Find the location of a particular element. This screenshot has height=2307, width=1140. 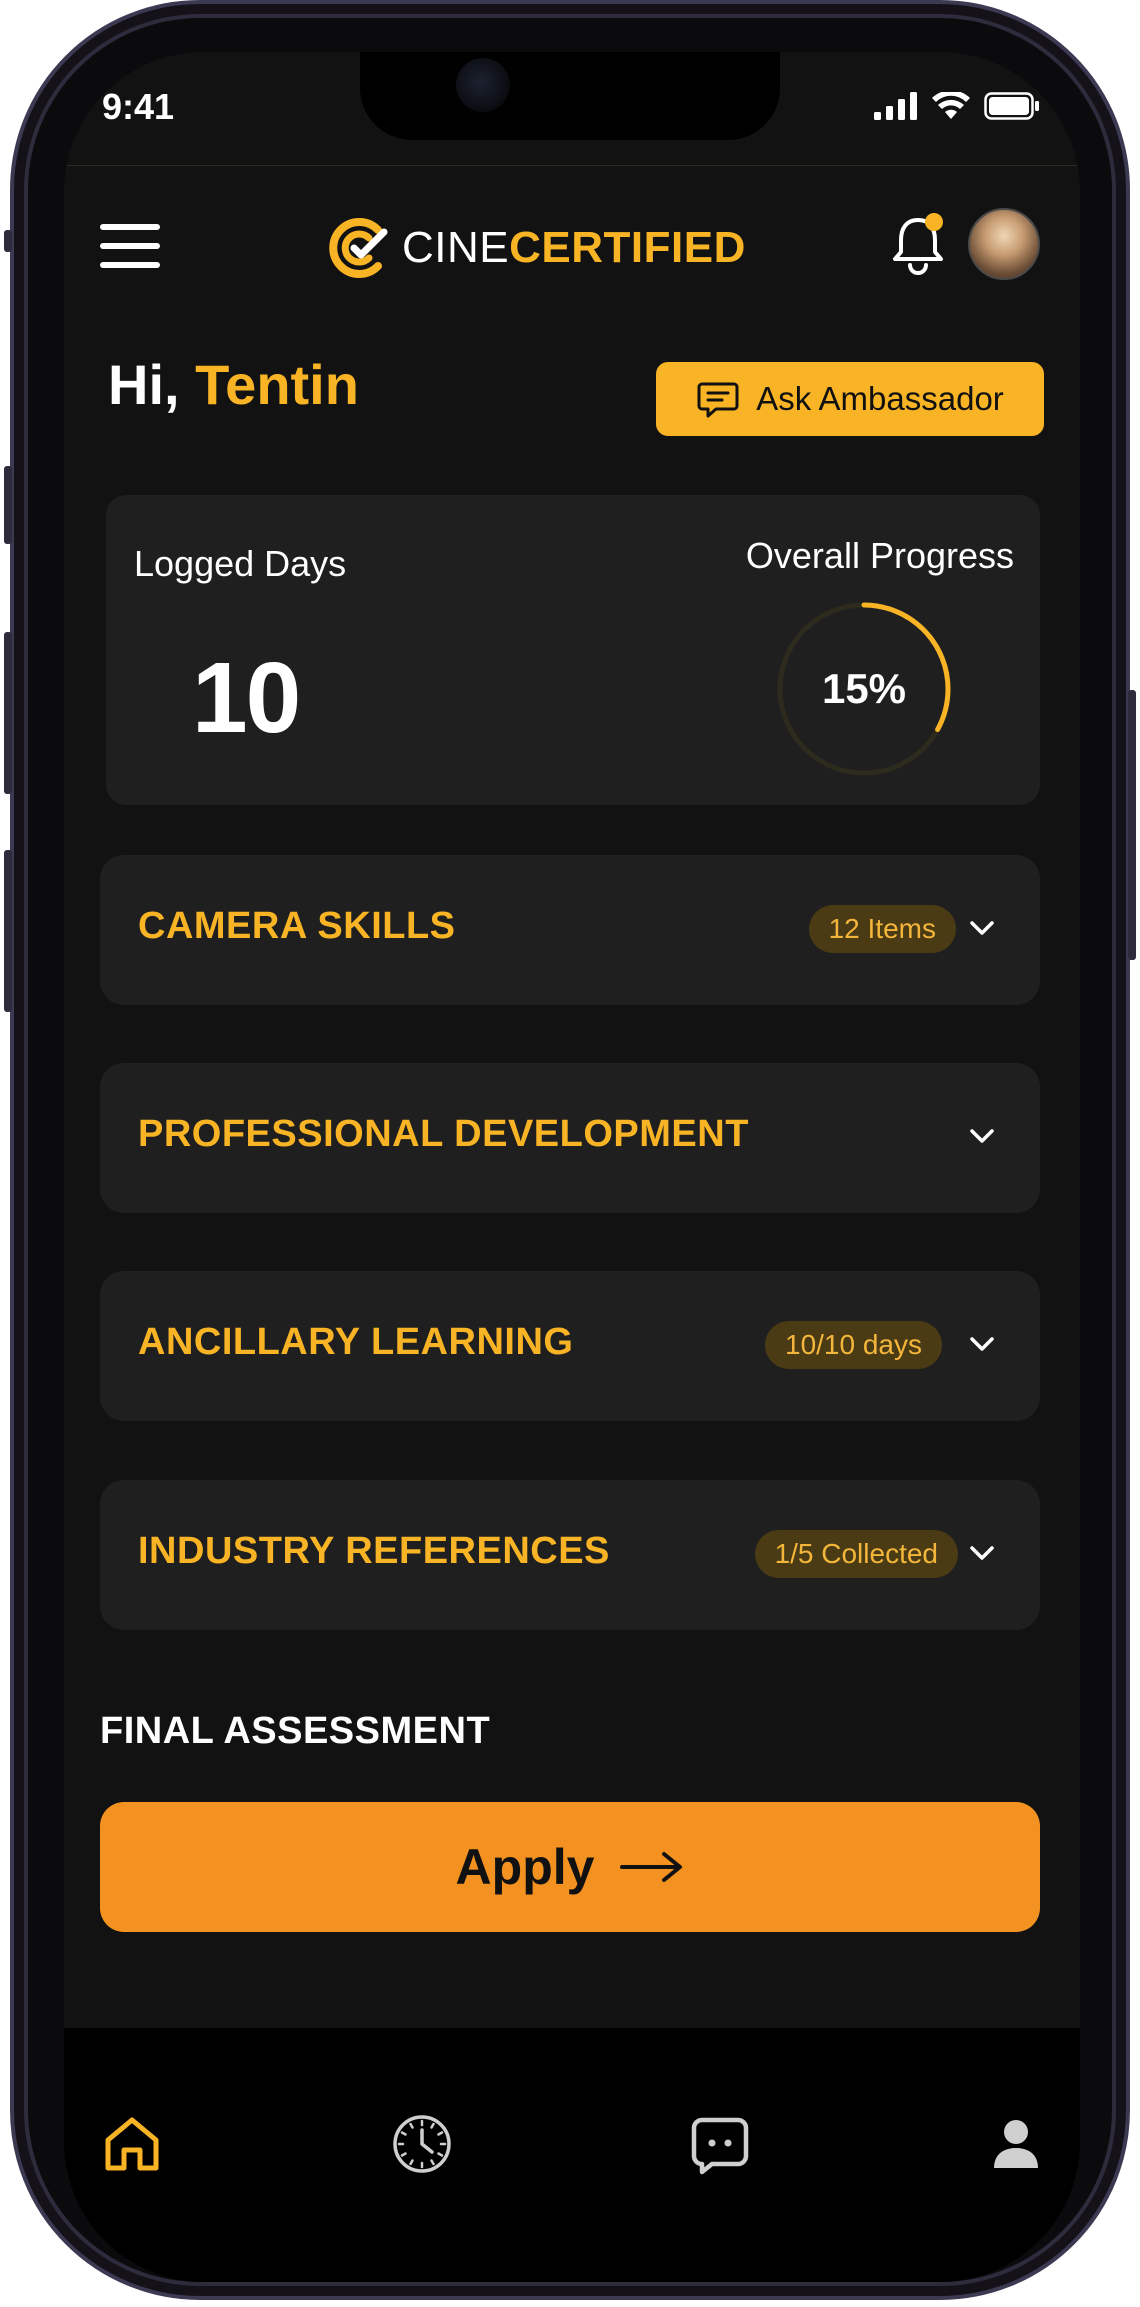

section-industry-references: INDUSTRY REFERENCES 1/5 Collected is located at coordinates (570, 1555).